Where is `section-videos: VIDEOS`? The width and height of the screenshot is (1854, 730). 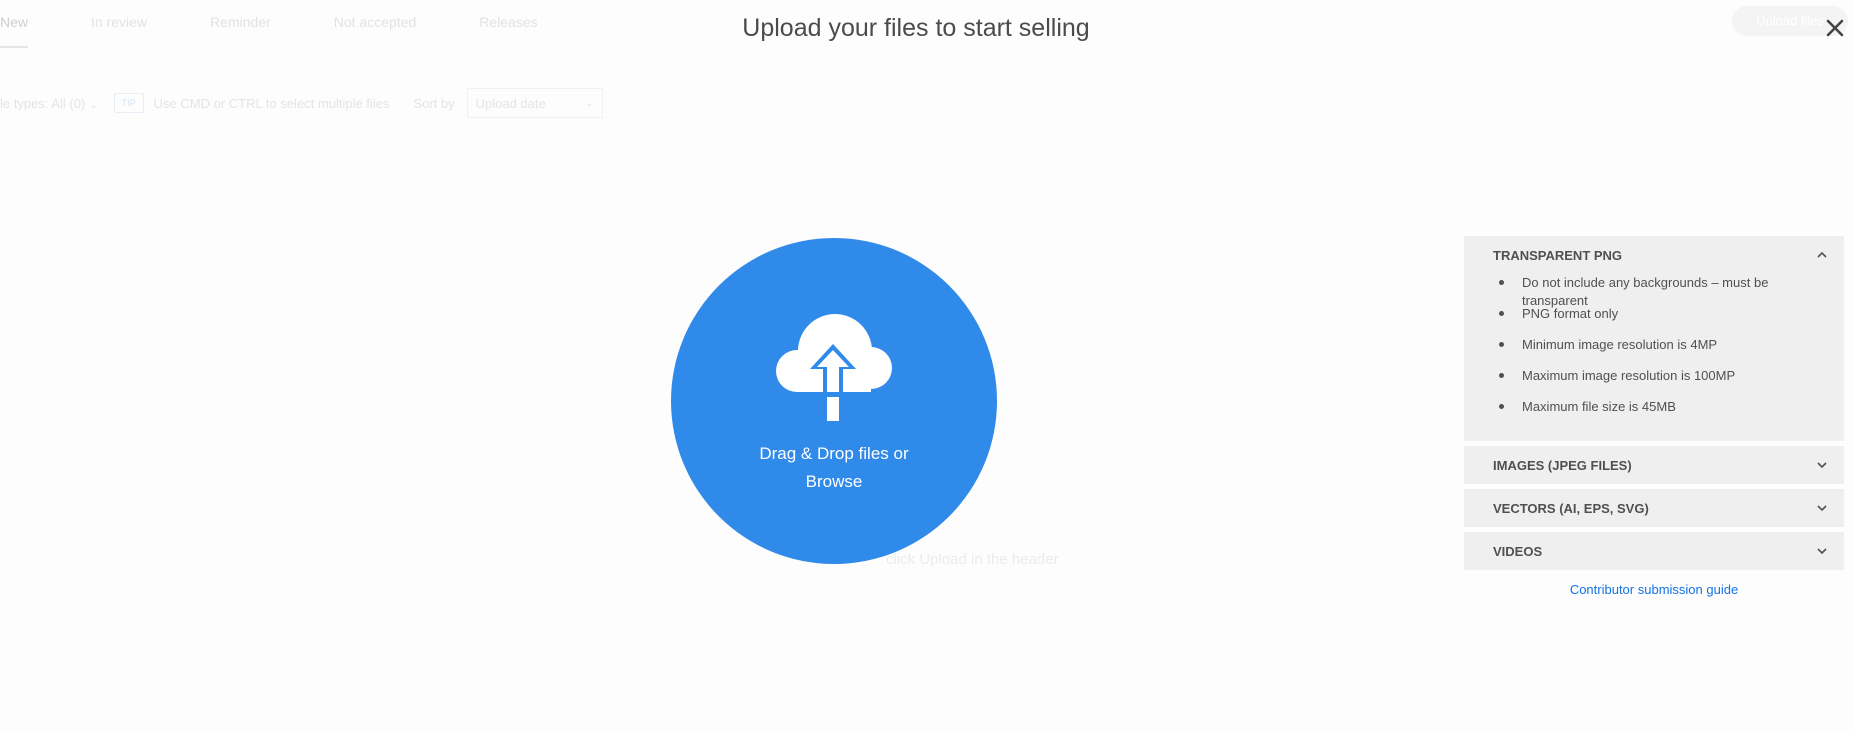
section-videos: VIDEOS is located at coordinates (1654, 551).